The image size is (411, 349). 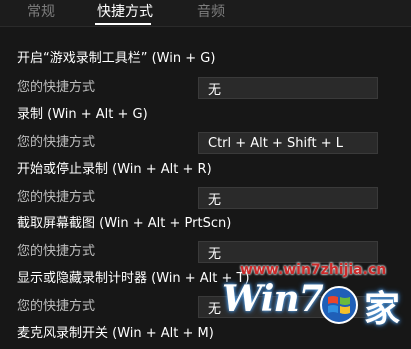 I want to click on active-tab-indicator, so click(x=123, y=24).